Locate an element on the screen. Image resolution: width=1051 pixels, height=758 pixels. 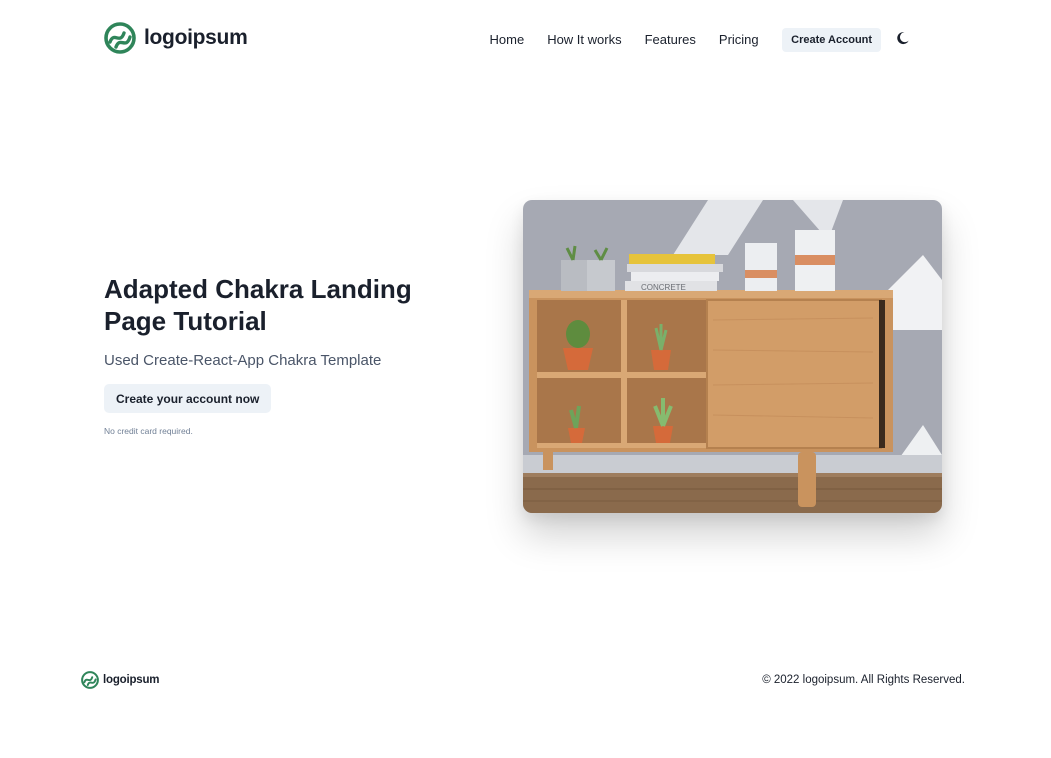
footer-brand-logo: logoipsum is located at coordinates (120, 680).